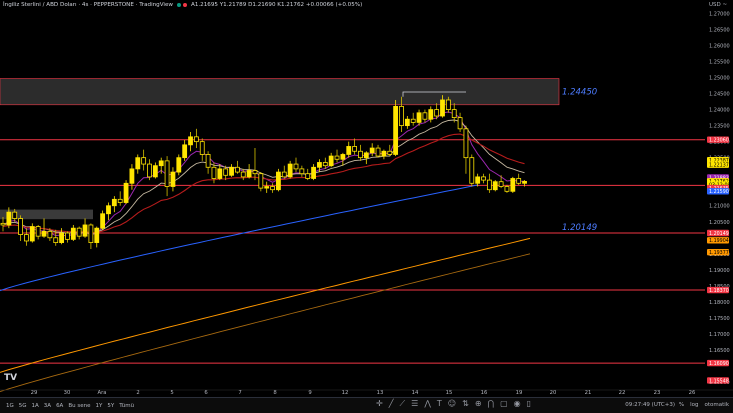 The height and width of the screenshot is (413, 733). What do you see at coordinates (79, 406) in the screenshot?
I see `range-ytd: Bu sene` at bounding box center [79, 406].